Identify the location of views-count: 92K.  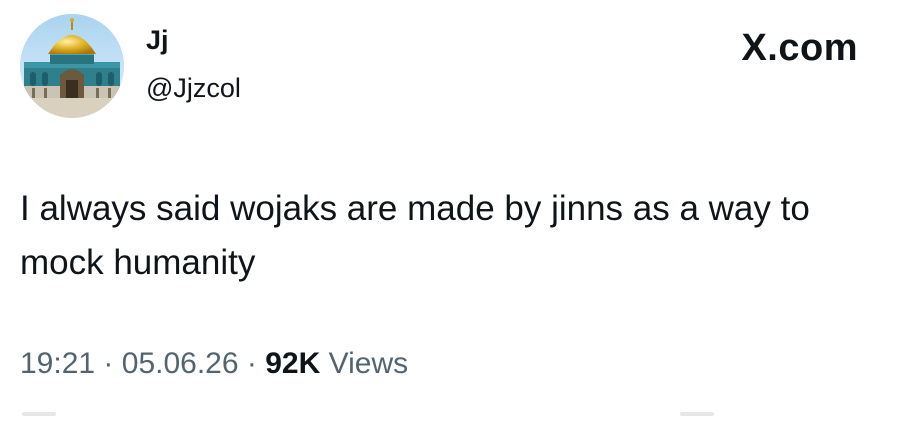
(293, 363).